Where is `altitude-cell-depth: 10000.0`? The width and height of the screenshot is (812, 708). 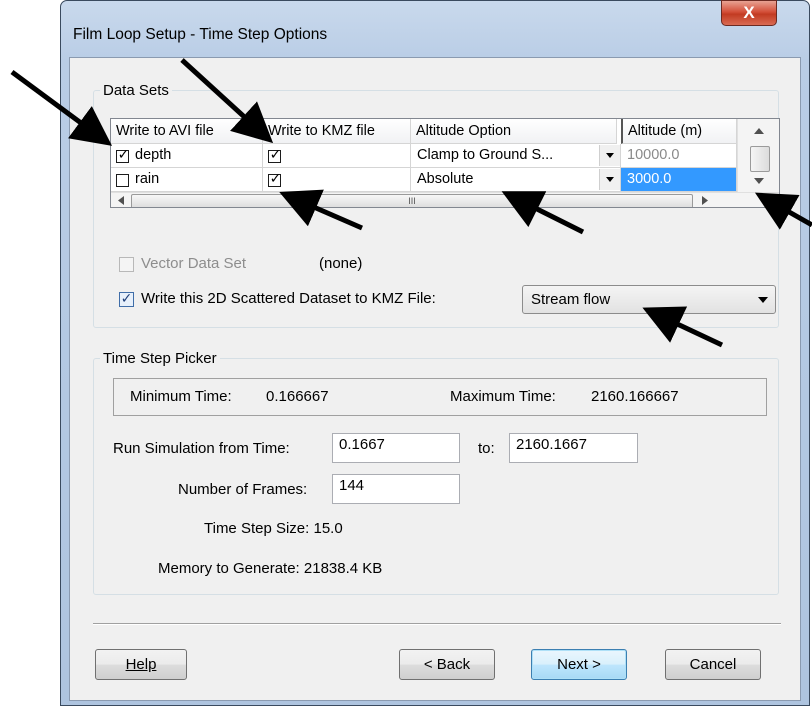
altitude-cell-depth: 10000.0 is located at coordinates (679, 156).